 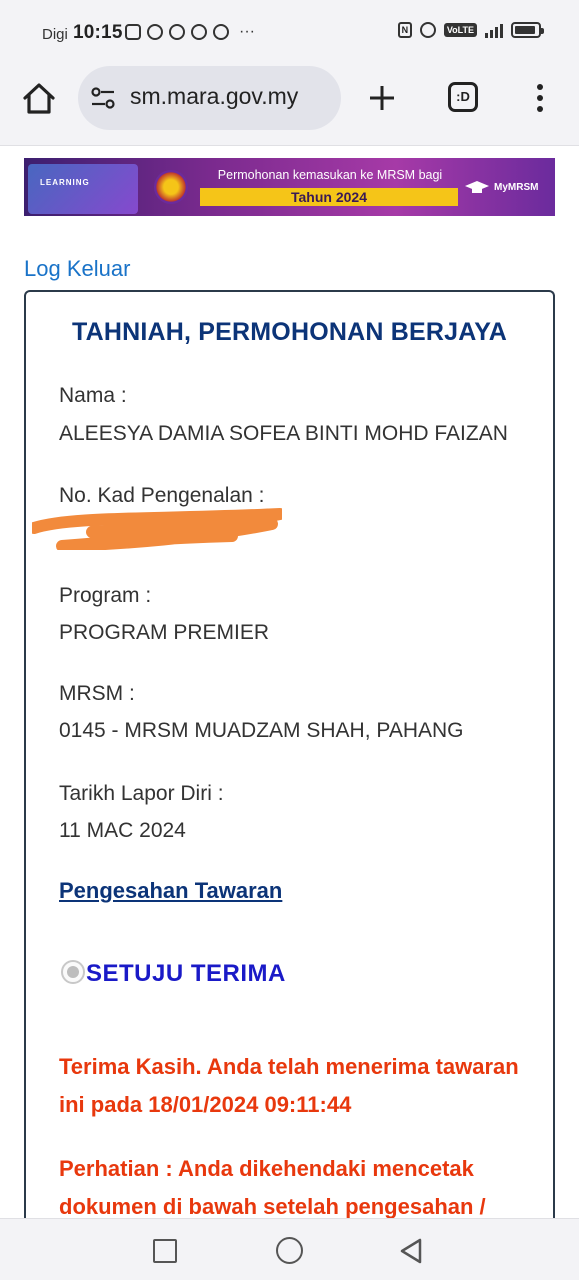 What do you see at coordinates (55, 34) in the screenshot?
I see `carrier-label: Digi` at bounding box center [55, 34].